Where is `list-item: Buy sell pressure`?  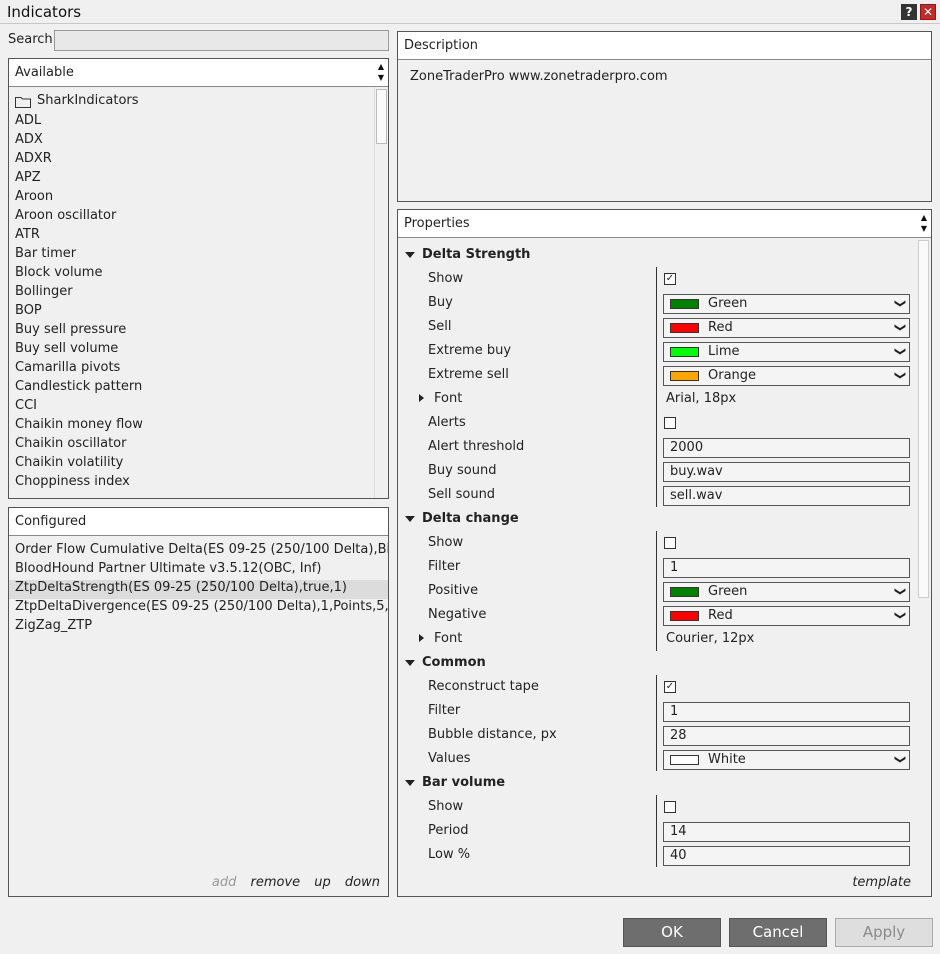
list-item: Buy sell pressure is located at coordinates (70, 331).